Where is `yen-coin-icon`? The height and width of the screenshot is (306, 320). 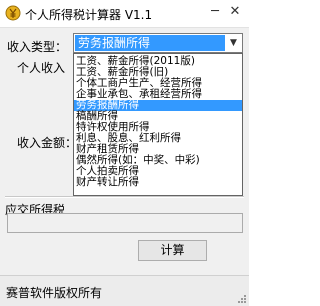
yen-coin-icon is located at coordinates (13, 13).